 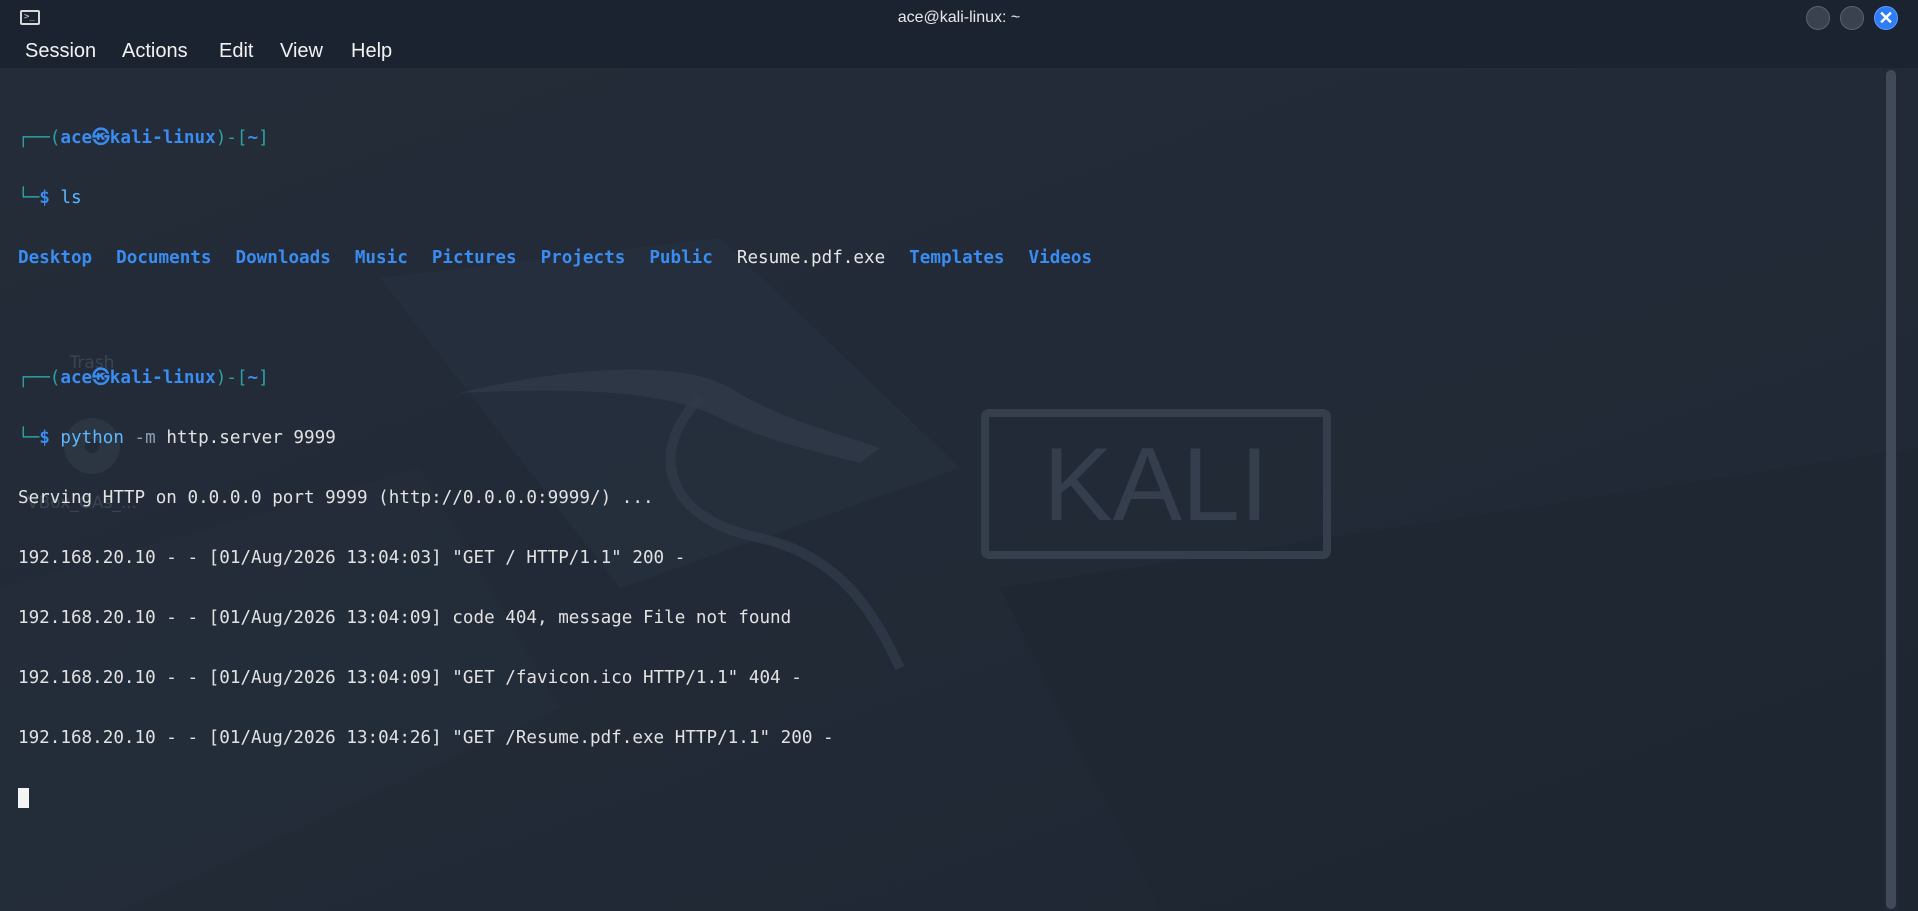 What do you see at coordinates (155, 51) in the screenshot?
I see `menu-actions: Actions` at bounding box center [155, 51].